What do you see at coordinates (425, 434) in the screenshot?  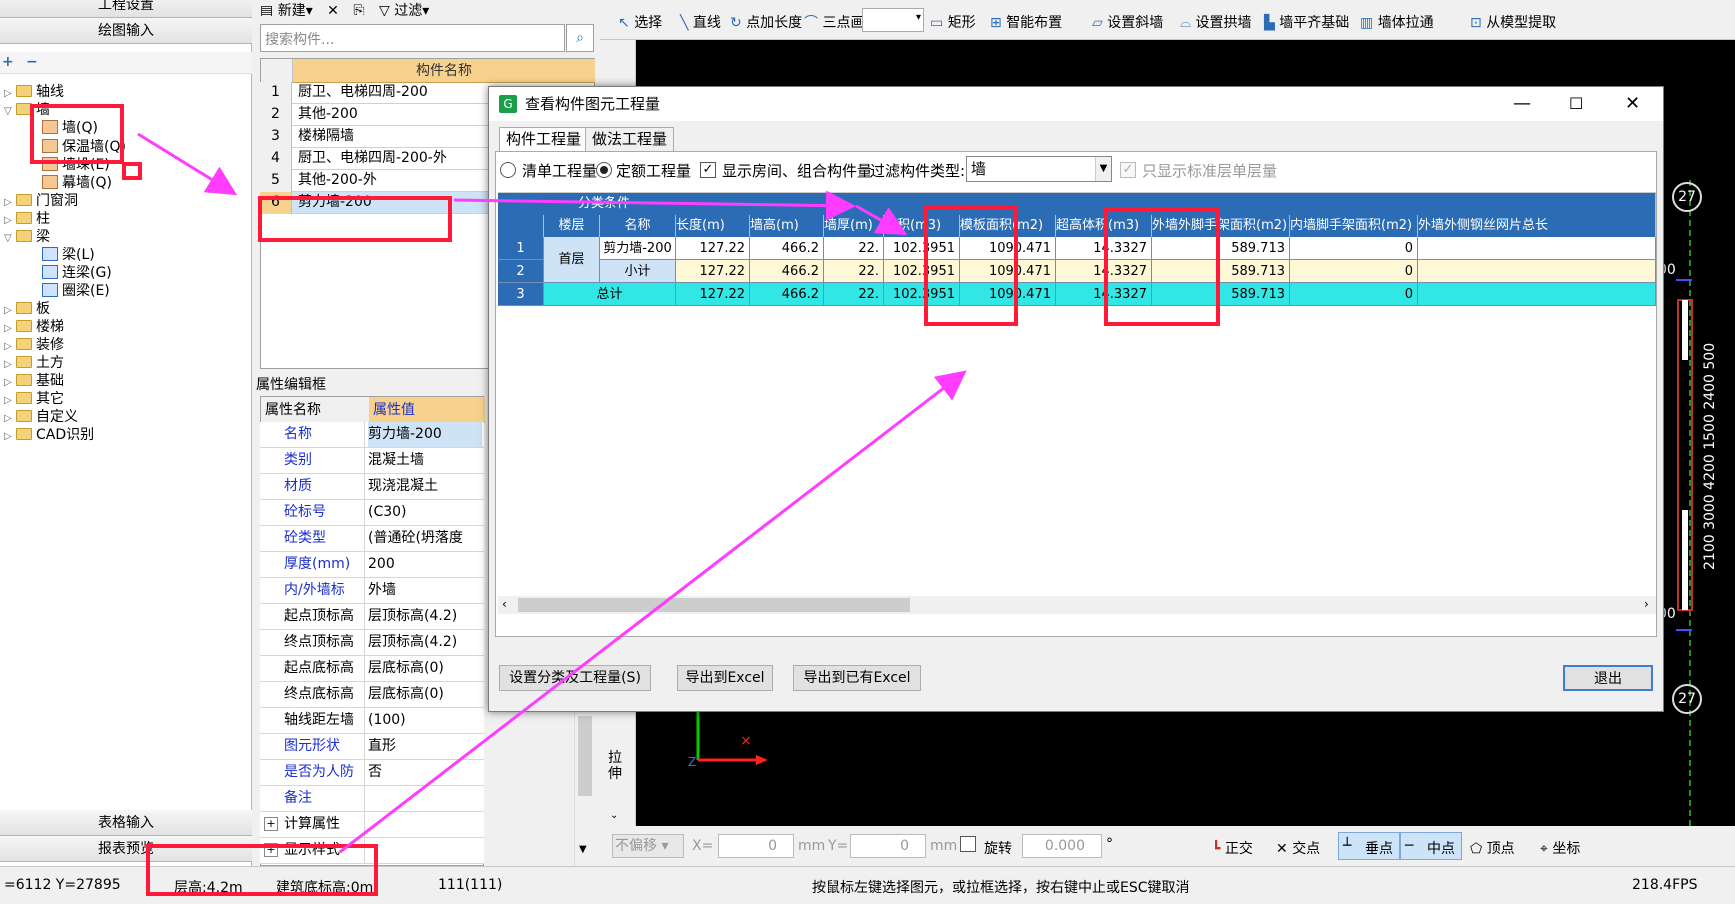 I see `property-value: 剪力墙-200` at bounding box center [425, 434].